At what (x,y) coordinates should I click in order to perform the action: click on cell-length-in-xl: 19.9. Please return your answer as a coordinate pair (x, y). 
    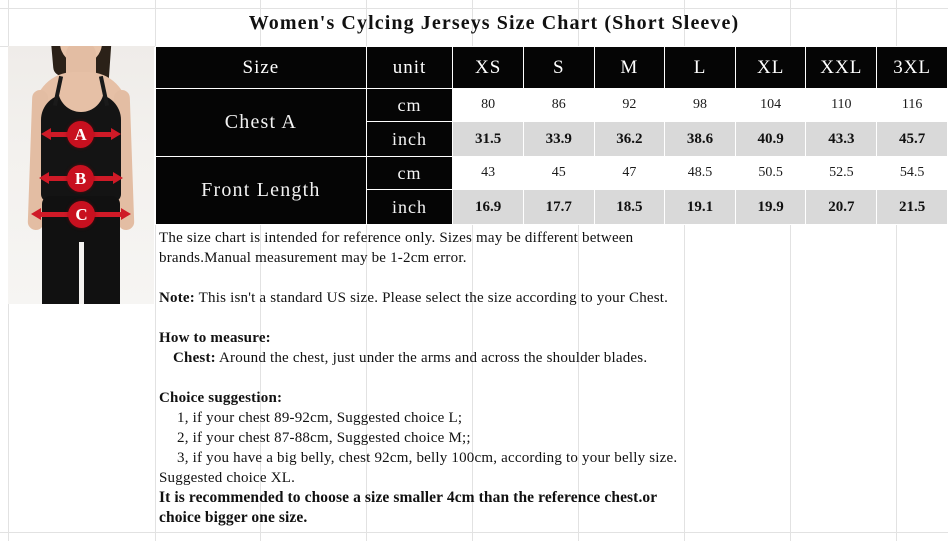
    Looking at the image, I should click on (770, 207).